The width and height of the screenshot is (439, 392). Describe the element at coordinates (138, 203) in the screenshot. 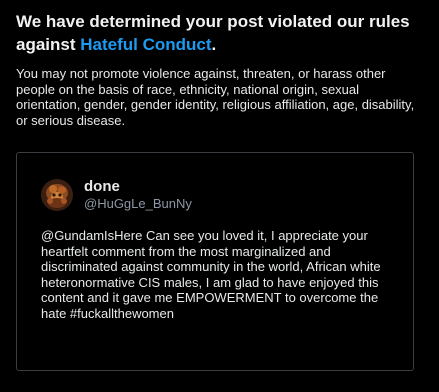

I see `author-handle: @HuGgLe_BunNy` at that location.